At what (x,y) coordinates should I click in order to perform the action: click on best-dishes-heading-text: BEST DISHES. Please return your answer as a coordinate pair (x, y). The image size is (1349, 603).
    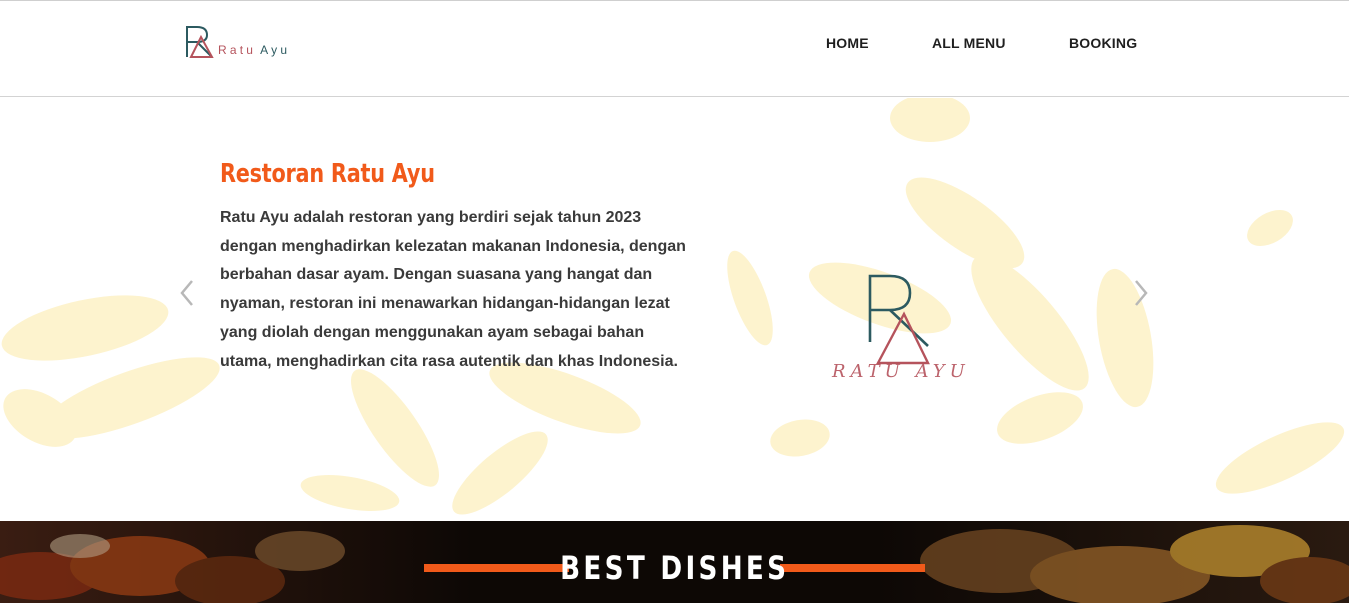
    Looking at the image, I should click on (674, 568).